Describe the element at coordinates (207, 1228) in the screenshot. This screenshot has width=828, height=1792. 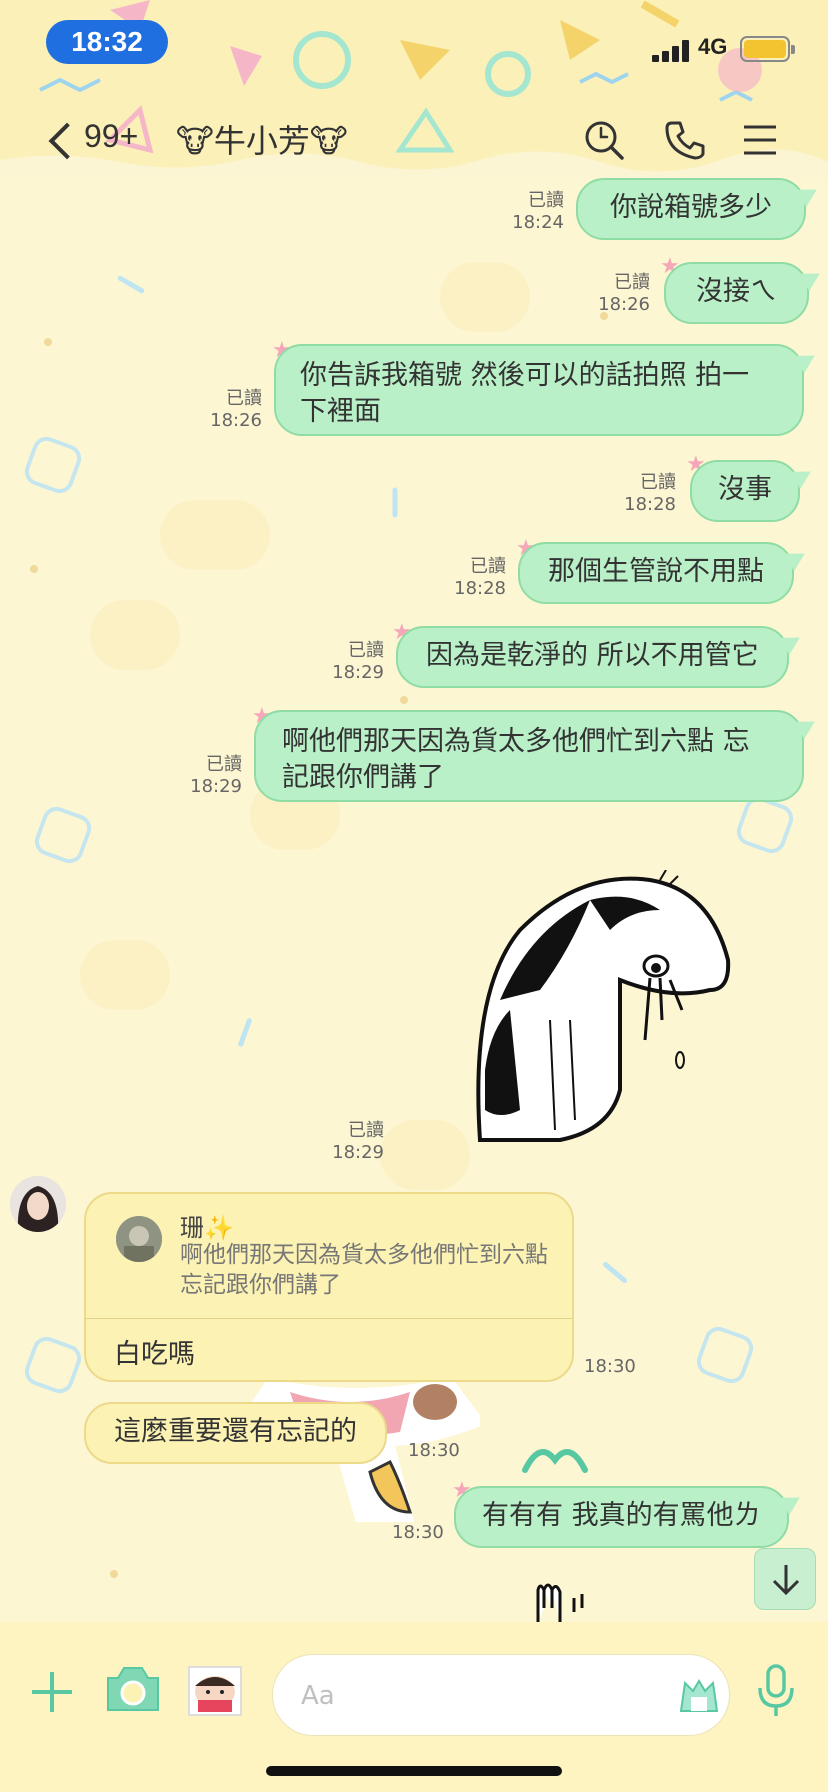
I see `quoted-sender-name: 珊✨` at that location.